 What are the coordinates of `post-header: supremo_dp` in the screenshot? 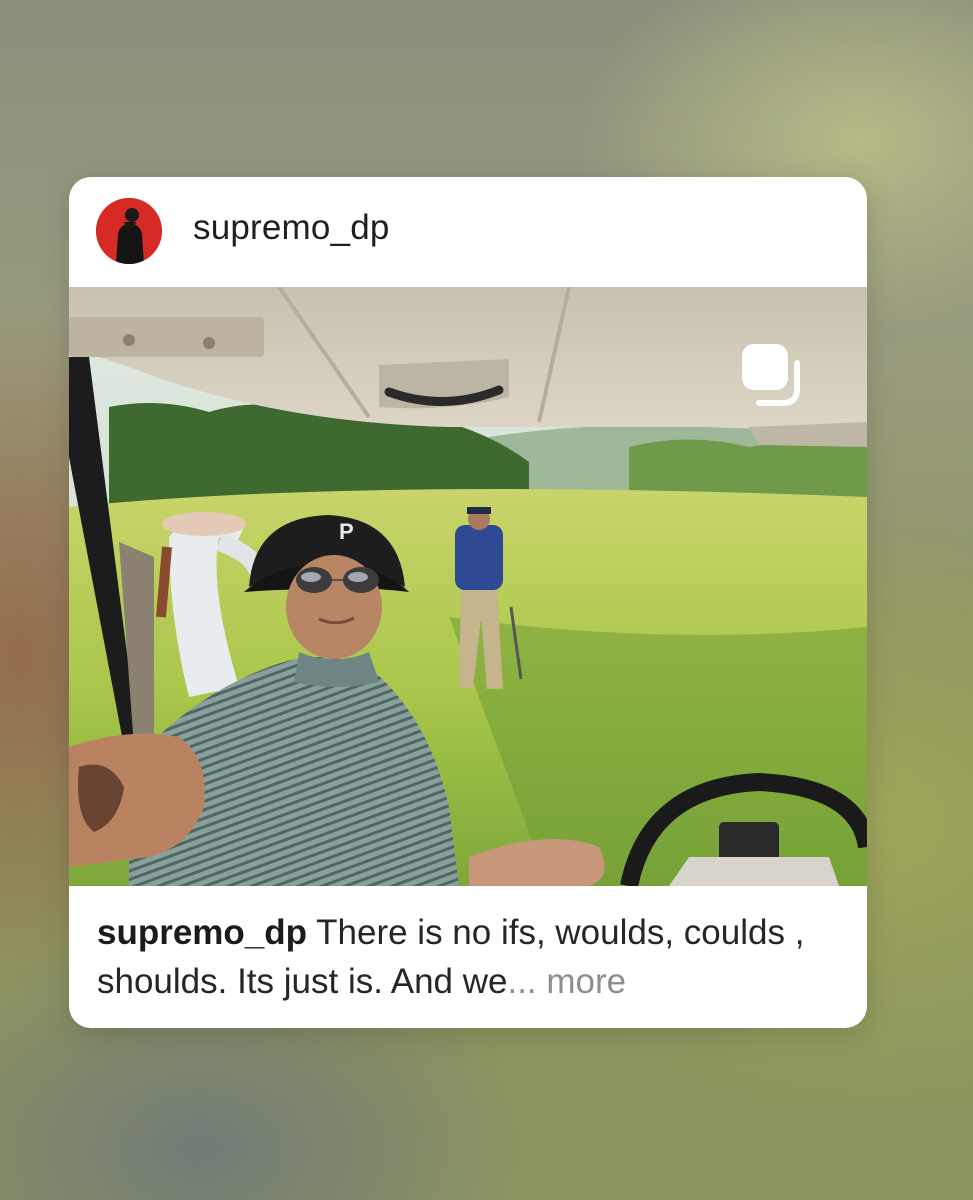 It's located at (468, 232).